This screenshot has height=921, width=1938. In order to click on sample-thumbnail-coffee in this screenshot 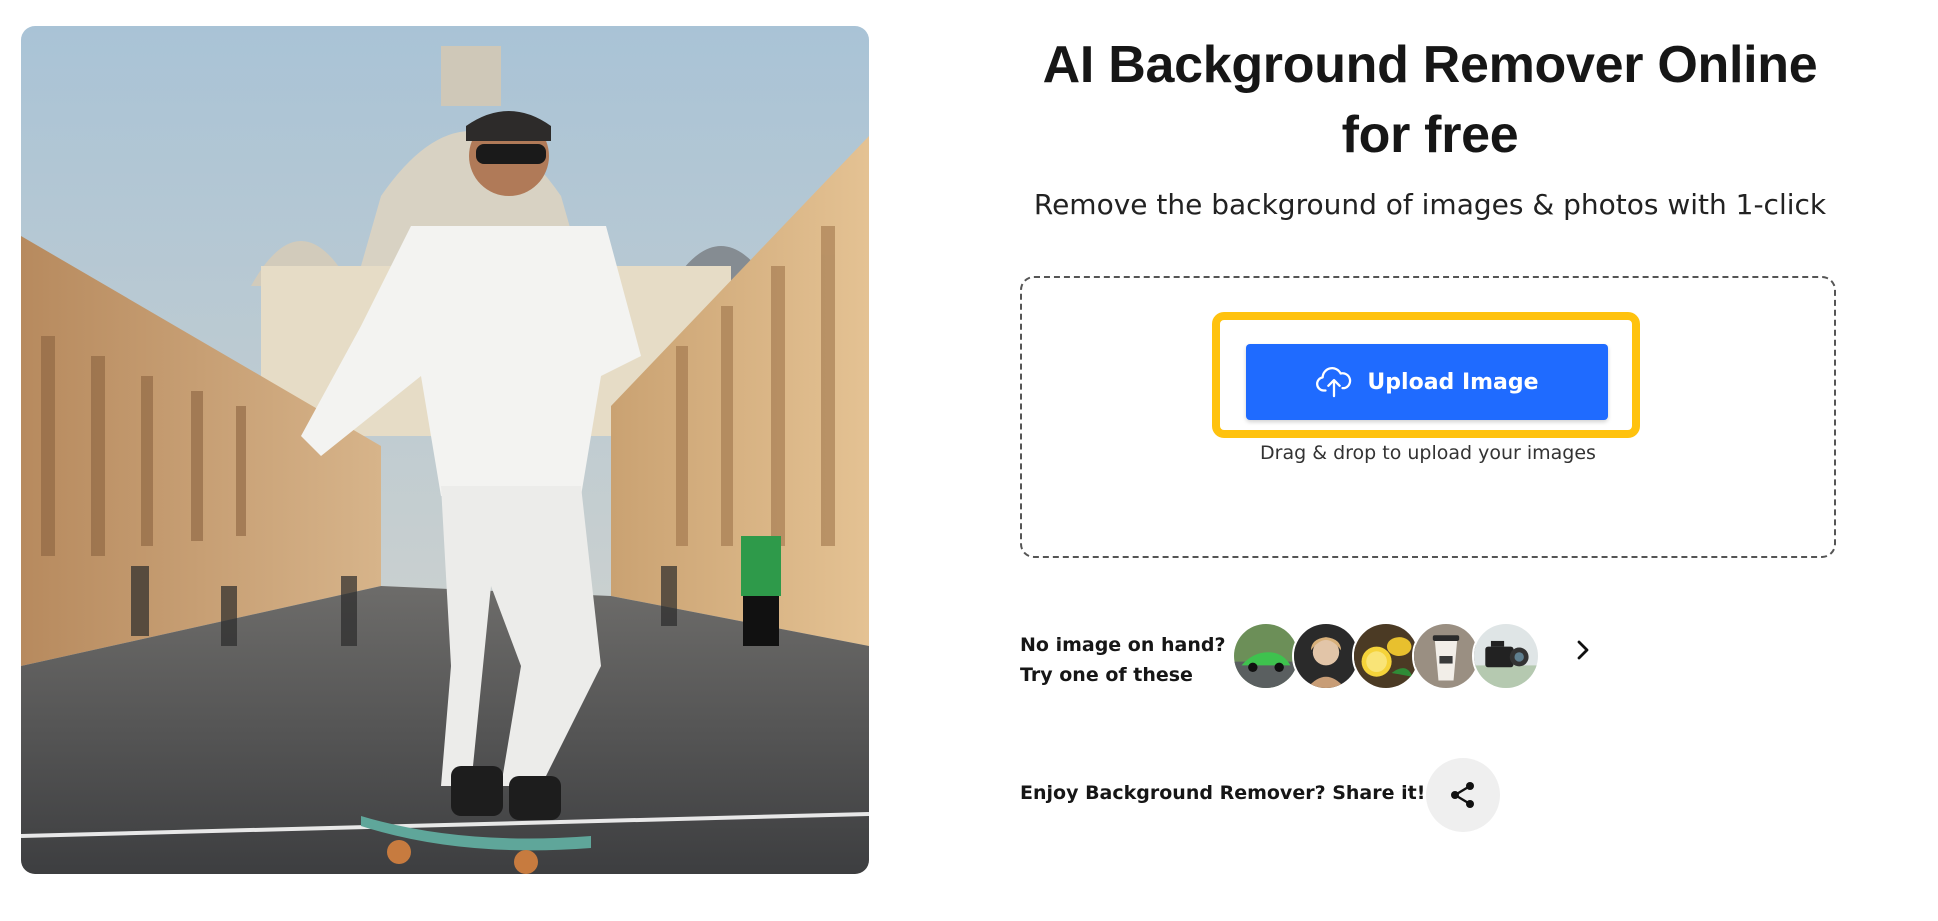, I will do `click(1446, 656)`.